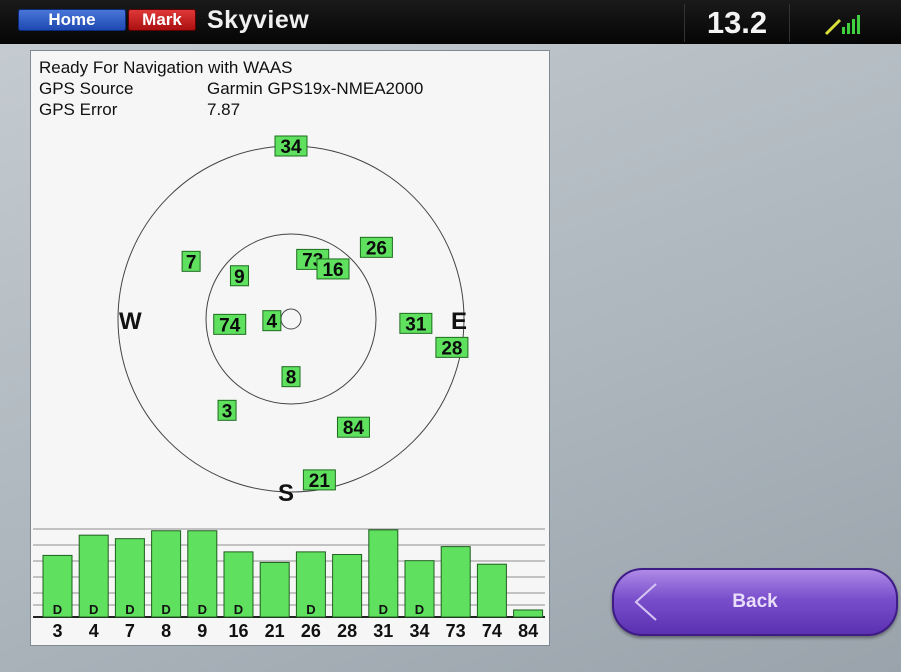 The height and width of the screenshot is (672, 901). Describe the element at coordinates (383, 631) in the screenshot. I see `bar-category-label: 31` at that location.